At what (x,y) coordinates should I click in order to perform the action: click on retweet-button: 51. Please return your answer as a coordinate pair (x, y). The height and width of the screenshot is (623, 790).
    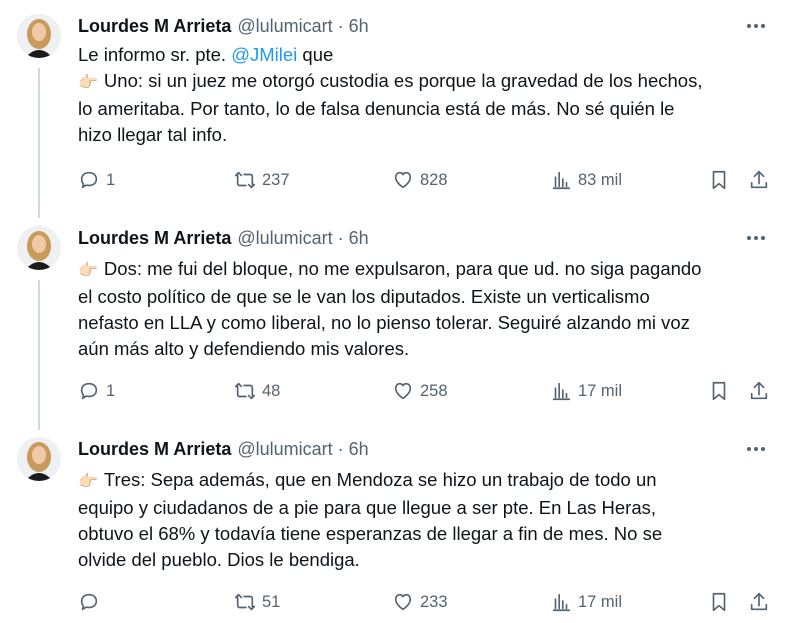
    Looking at the image, I should click on (257, 602).